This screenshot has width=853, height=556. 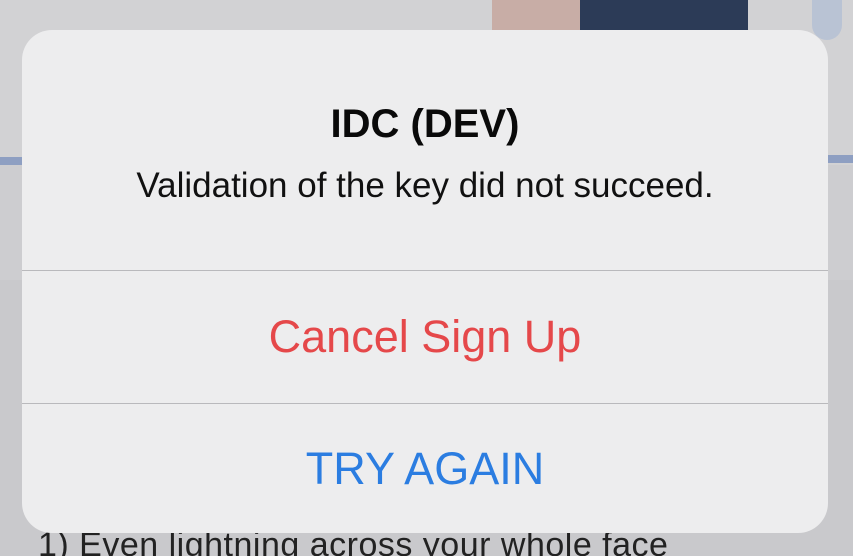 I want to click on background-illustration, so click(x=537, y=16).